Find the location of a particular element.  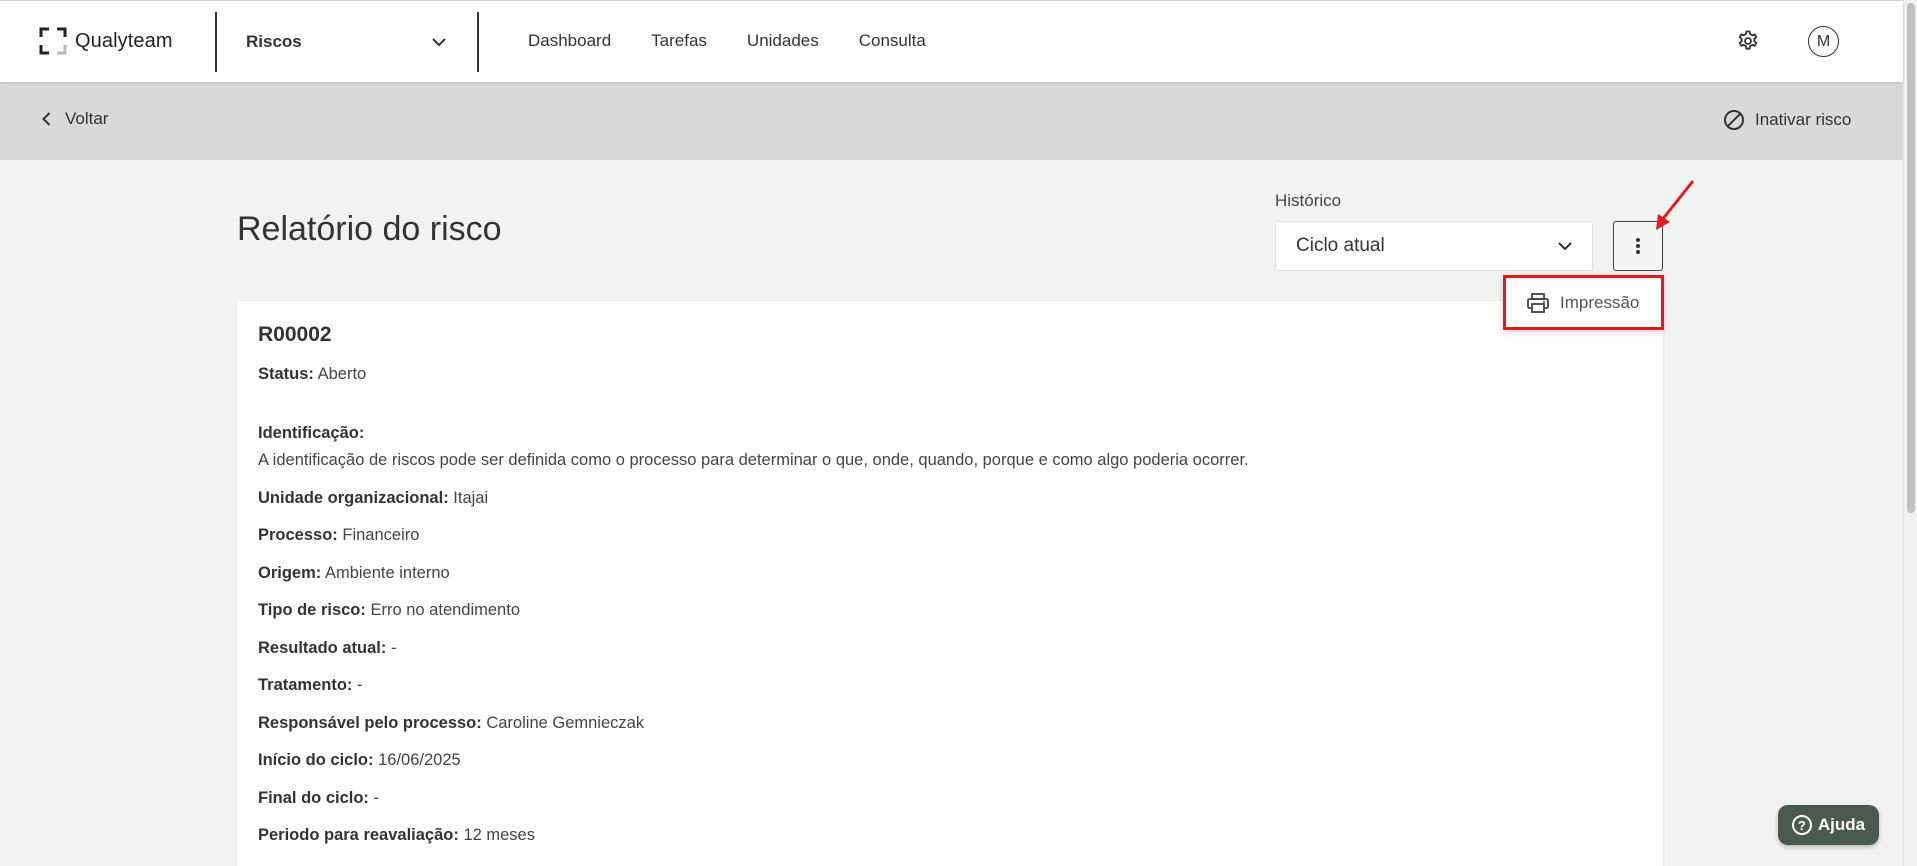

nav-tarefas: Tarefas is located at coordinates (679, 41).